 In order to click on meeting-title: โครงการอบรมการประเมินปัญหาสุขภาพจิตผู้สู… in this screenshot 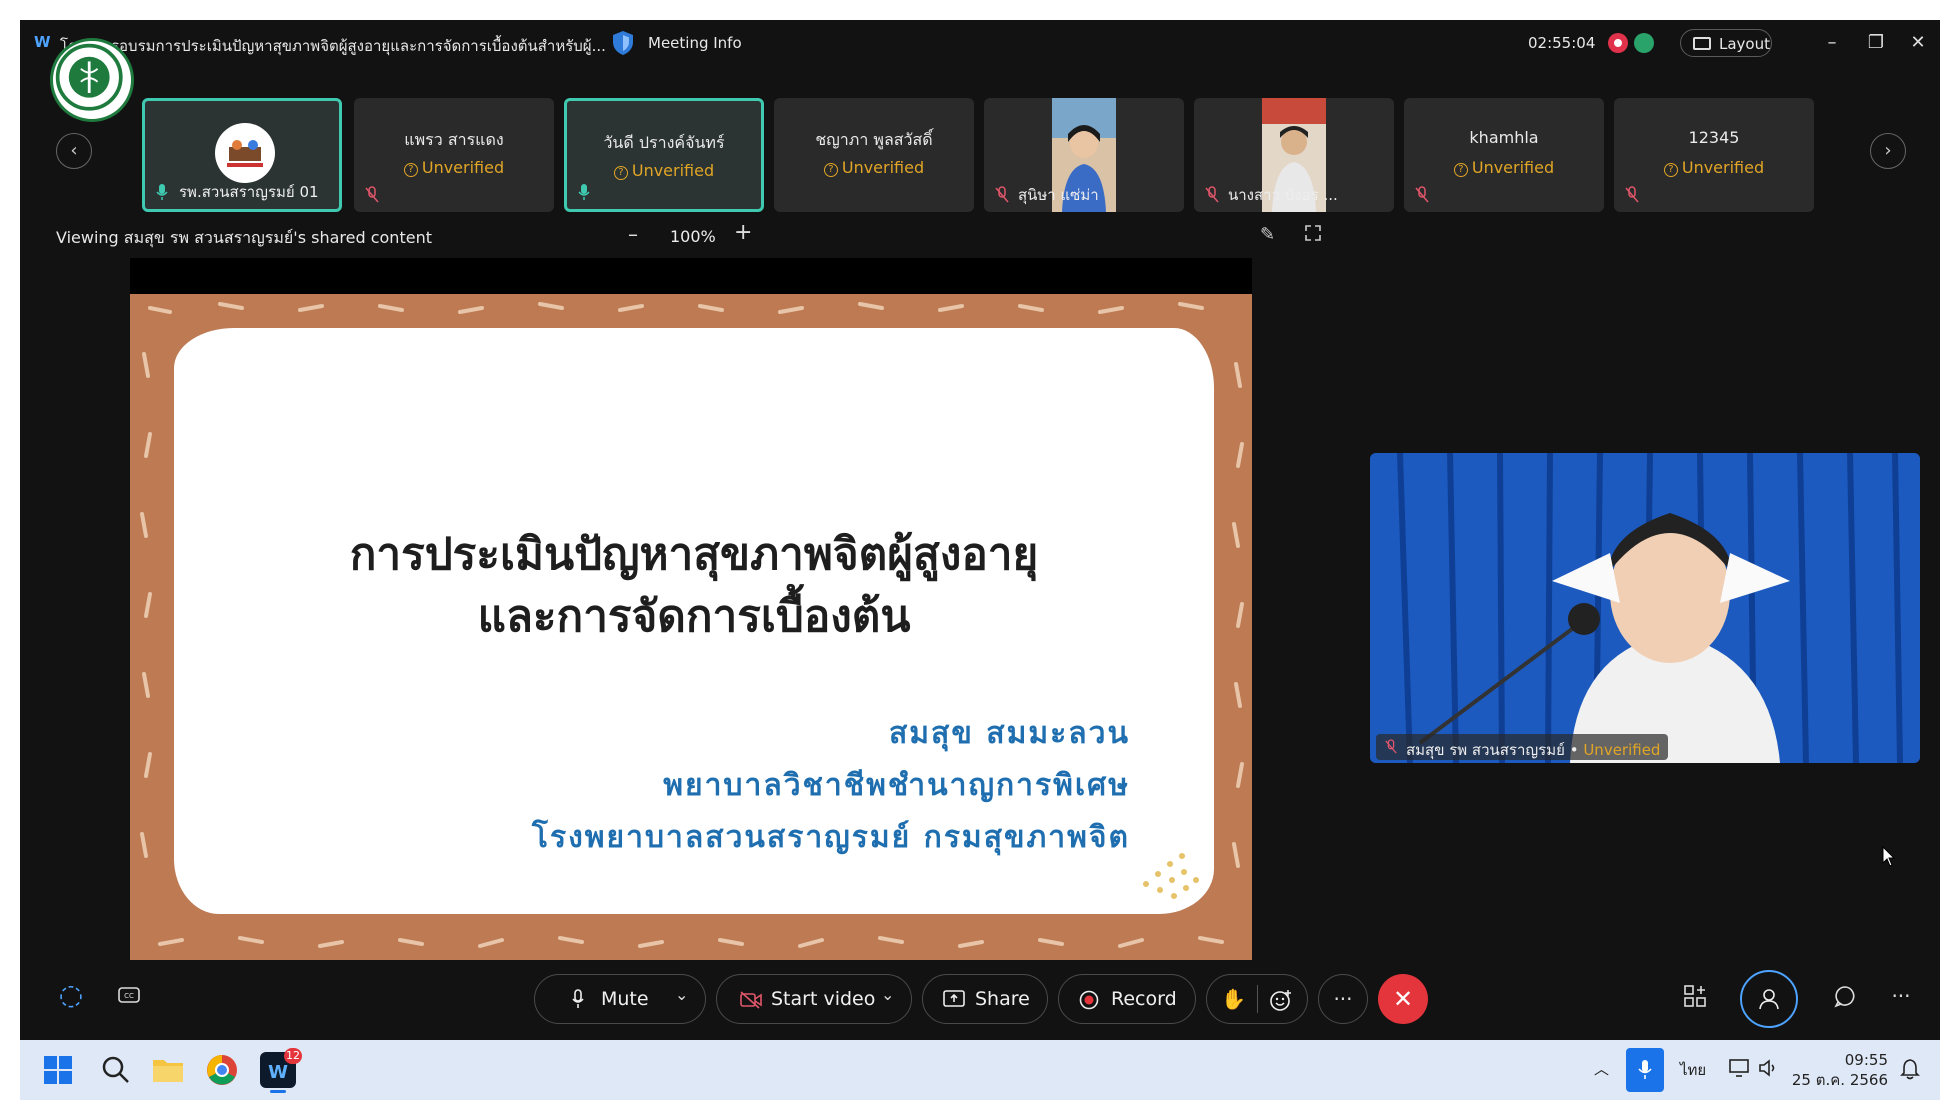, I will do `click(333, 46)`.